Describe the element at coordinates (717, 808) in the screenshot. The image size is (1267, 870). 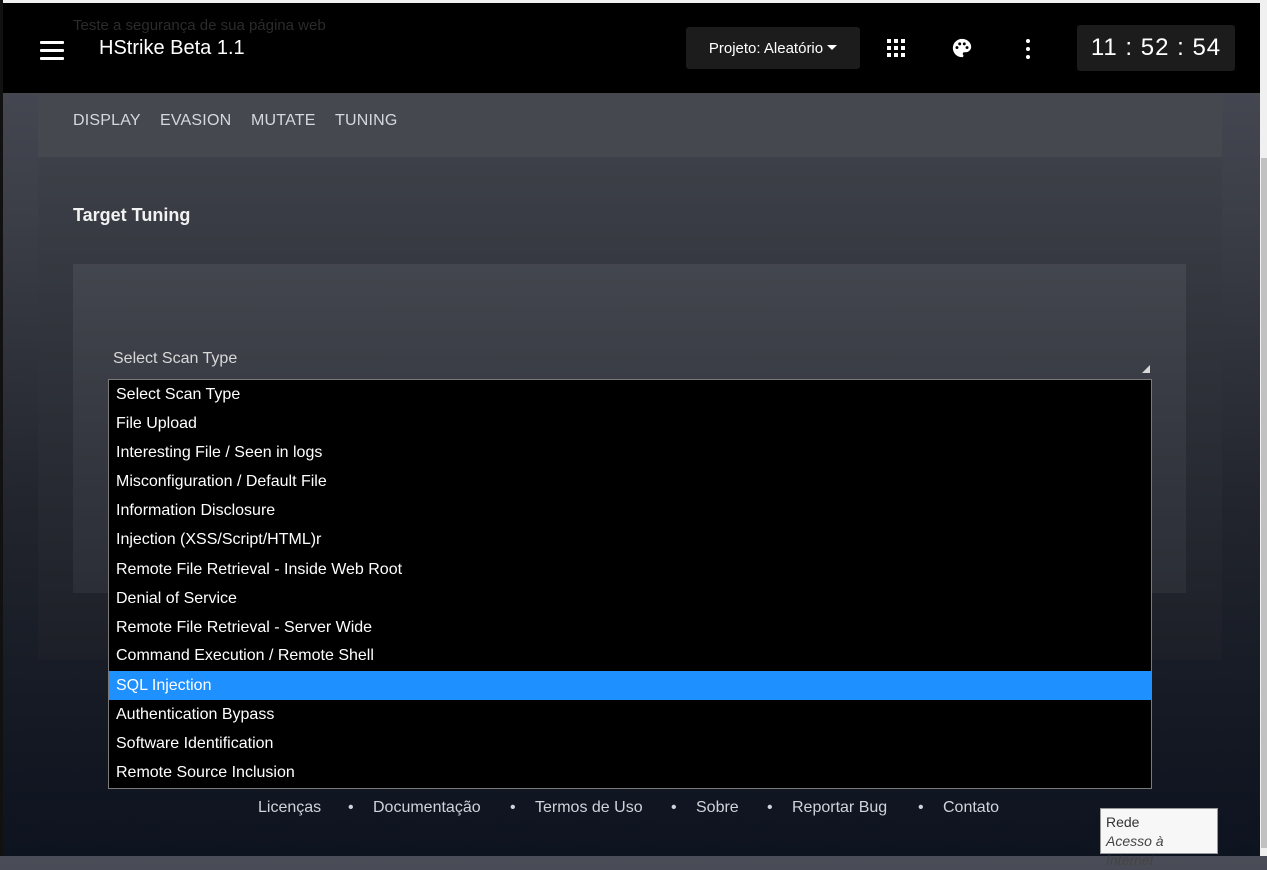
I see `footer-link-sobre: Sobre` at that location.